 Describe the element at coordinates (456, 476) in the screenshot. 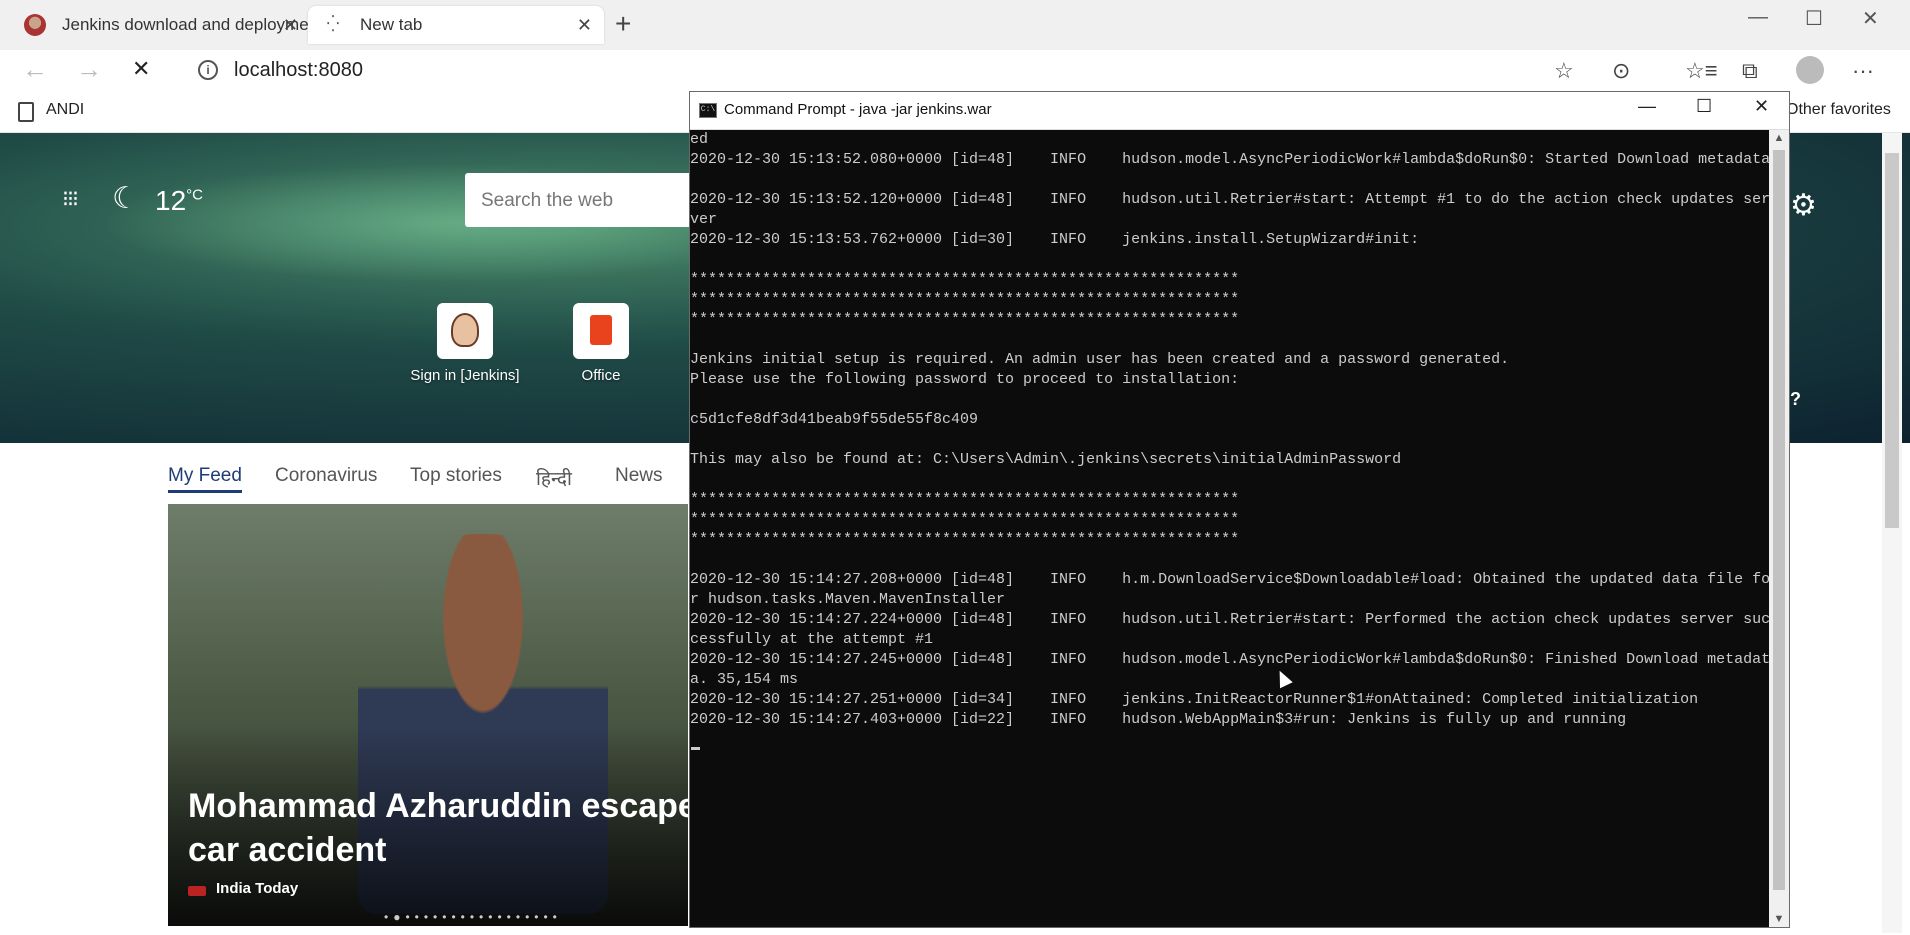

I see `feed-tab-top-stories: Top stories` at that location.